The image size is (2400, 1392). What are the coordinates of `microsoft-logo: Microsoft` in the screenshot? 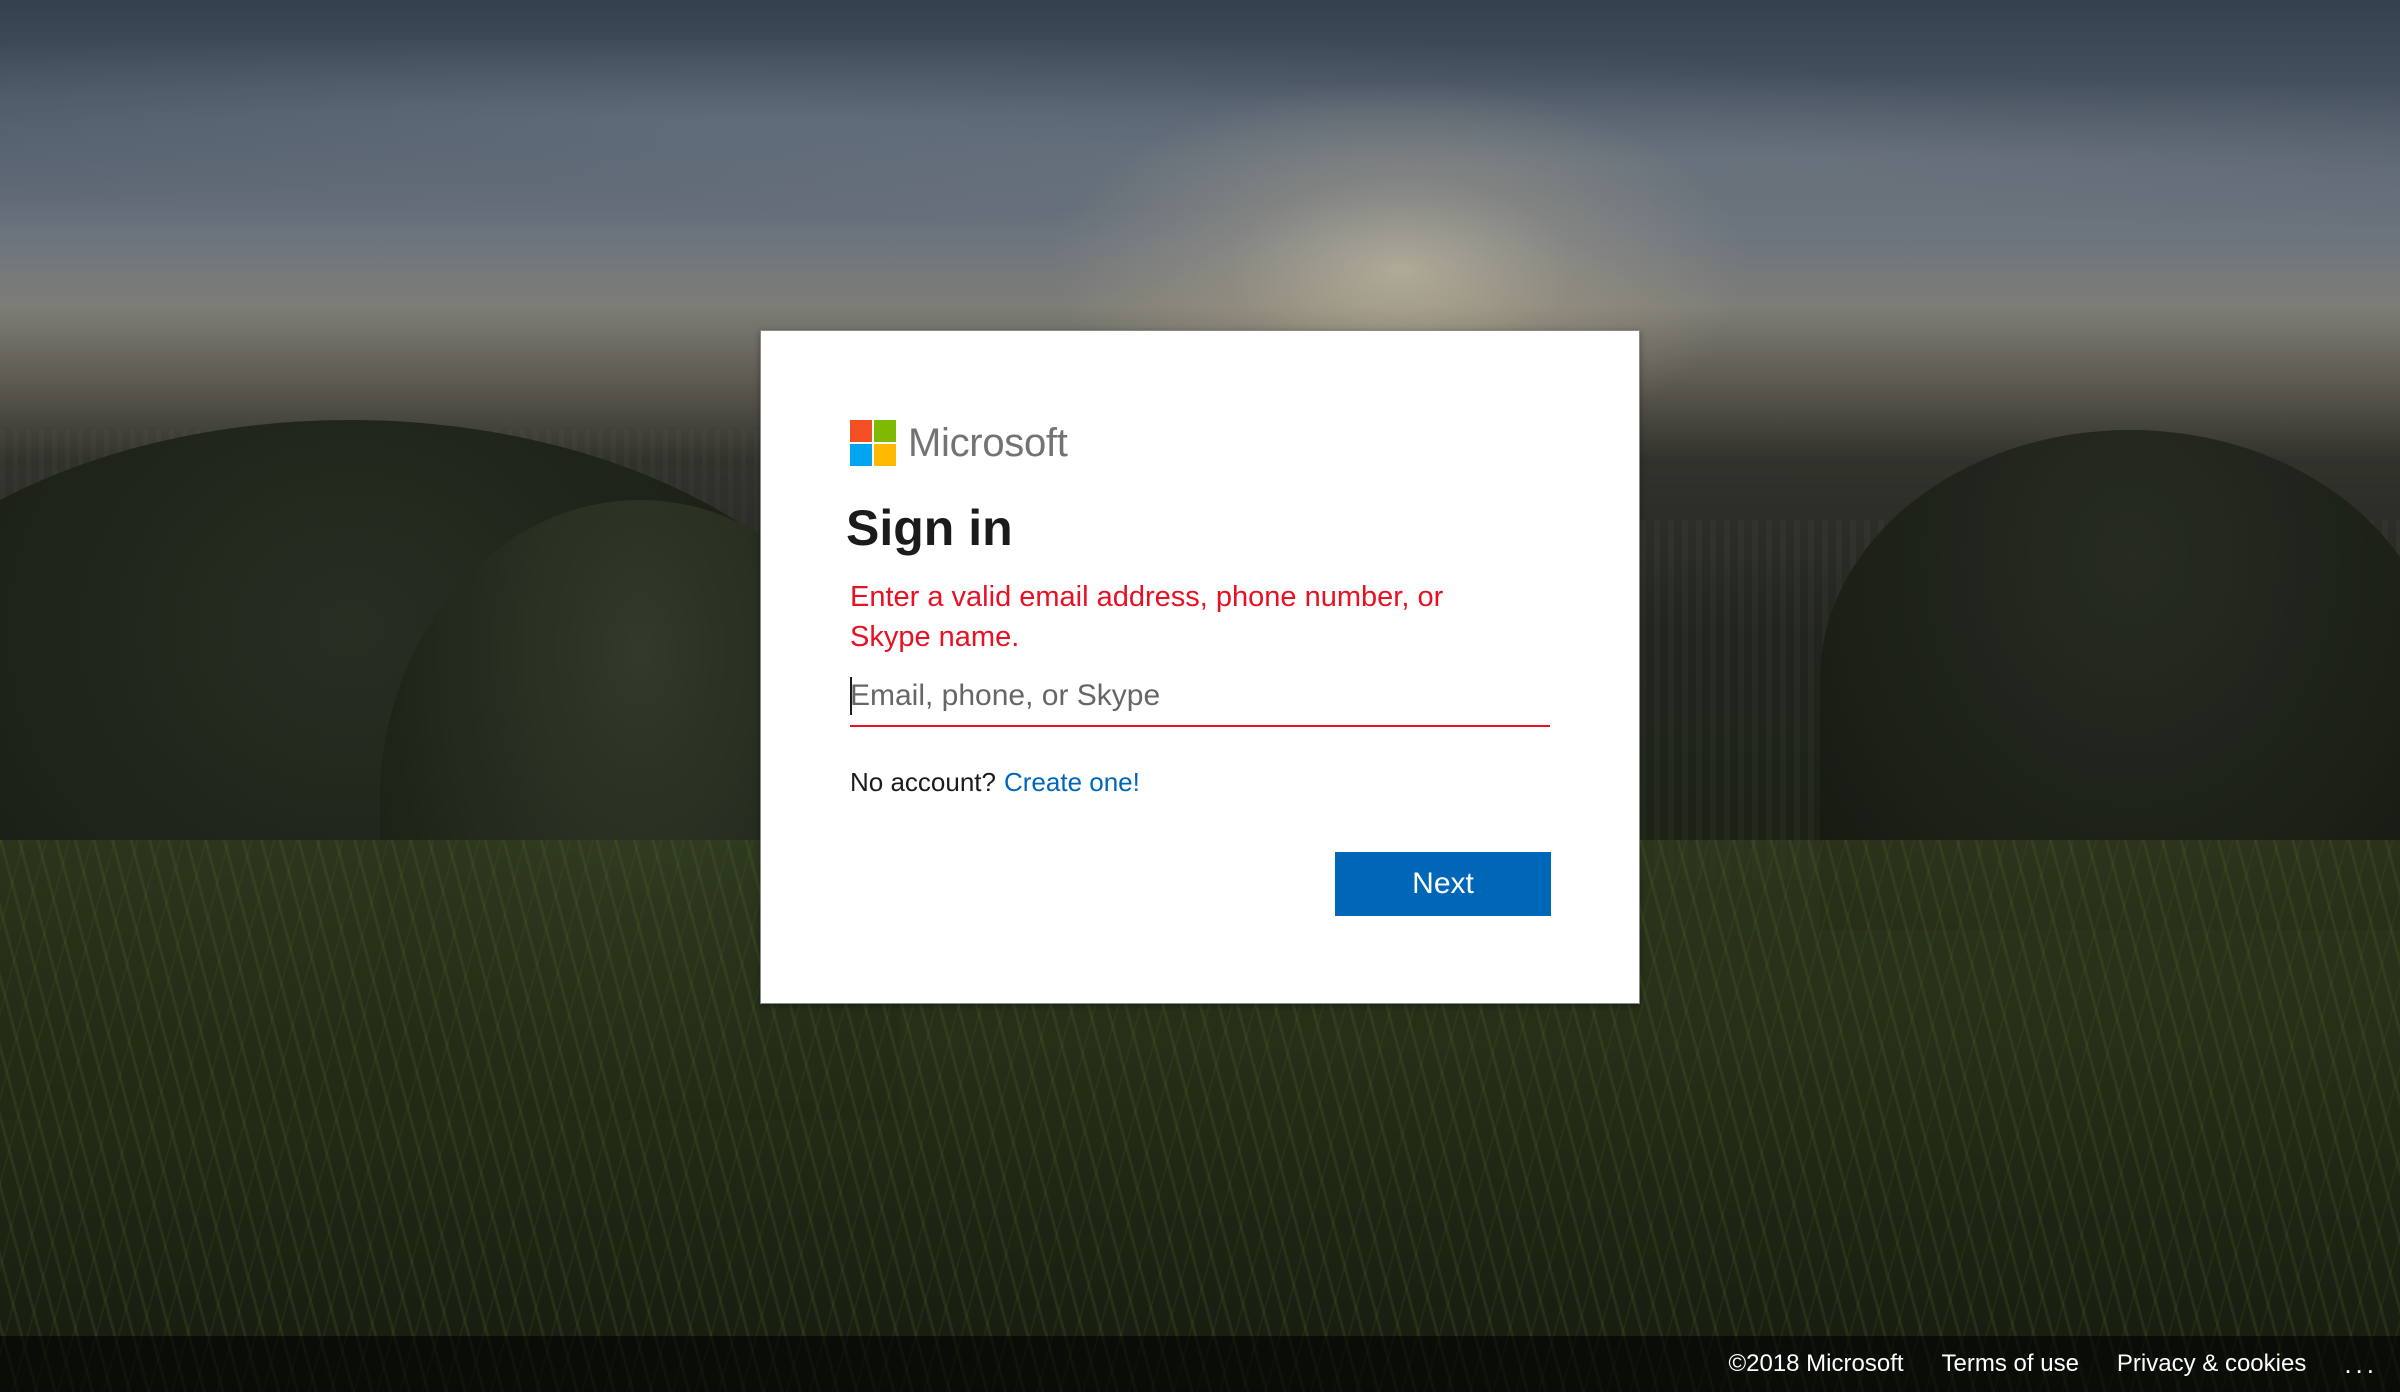 It's located at (959, 443).